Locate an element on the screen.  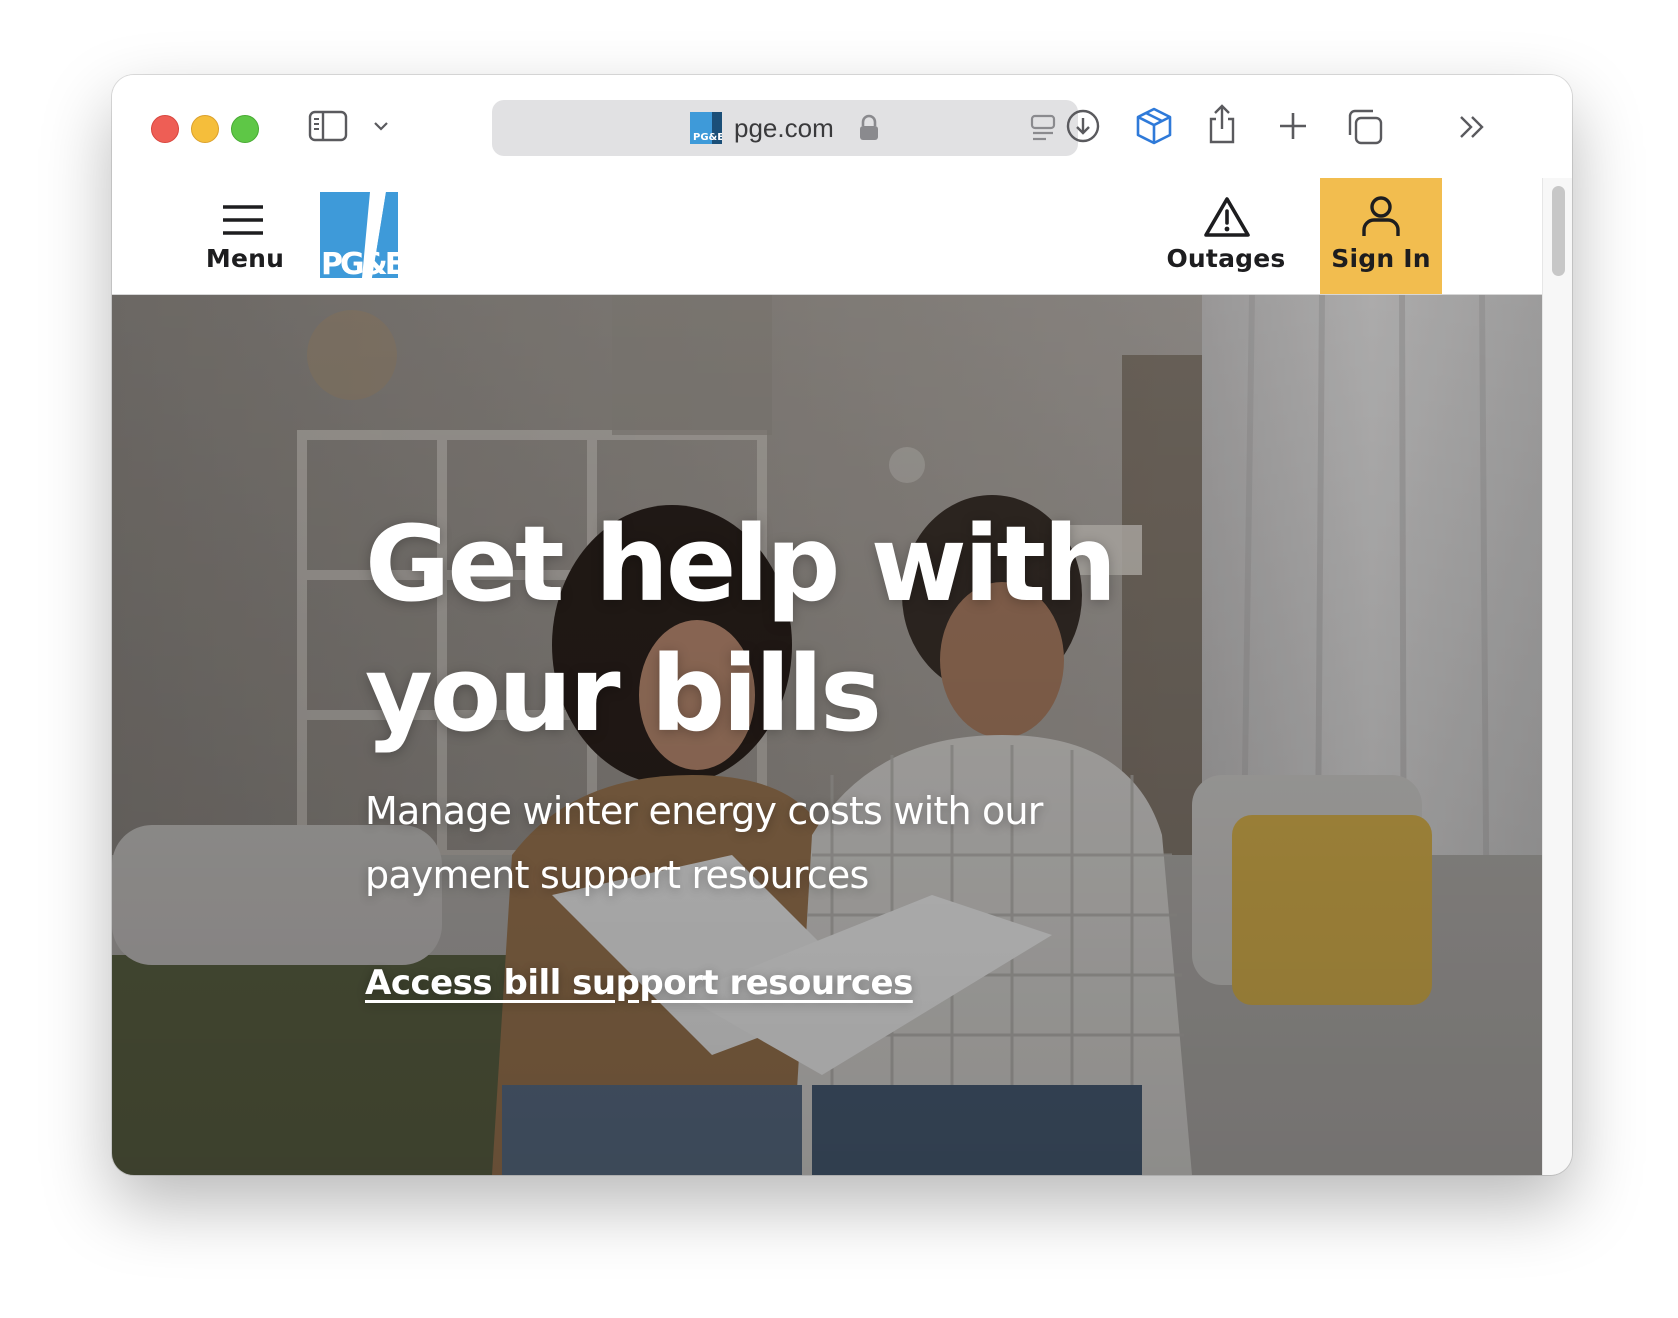
zoom-window-button is located at coordinates (245, 129).